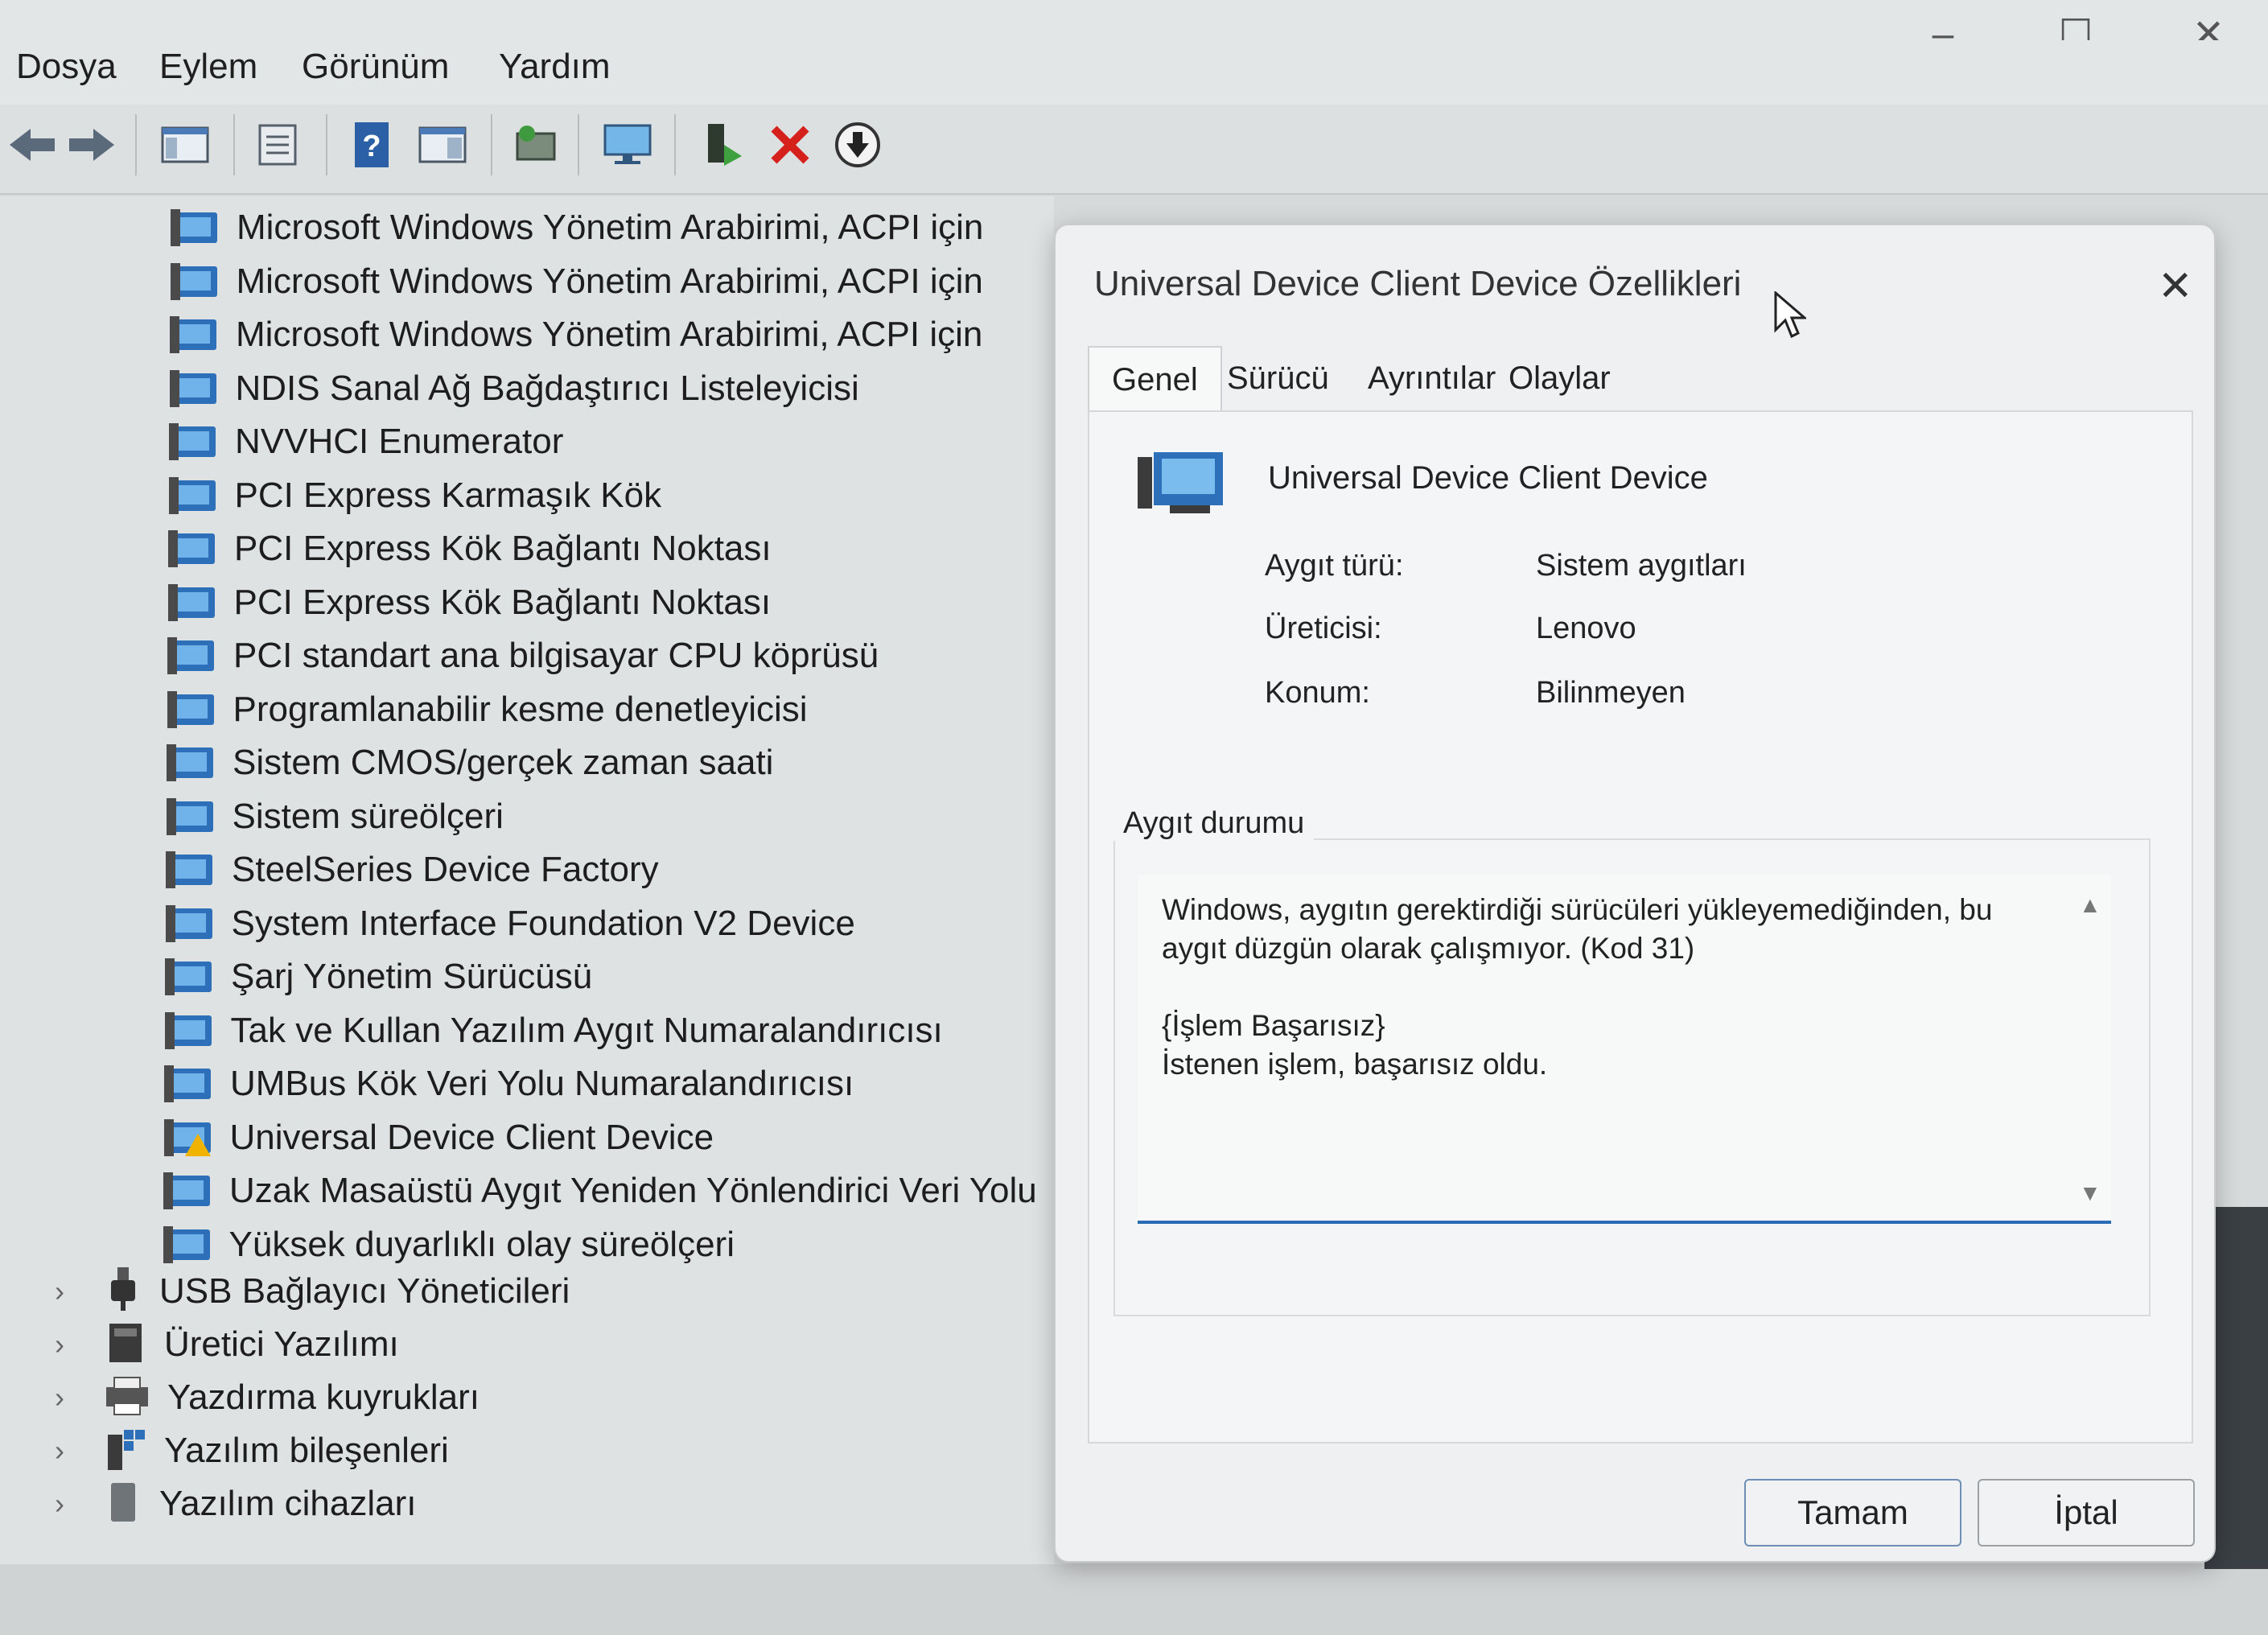  Describe the element at coordinates (2090, 905) in the screenshot. I see `scroll-up-icon: ▲` at that location.